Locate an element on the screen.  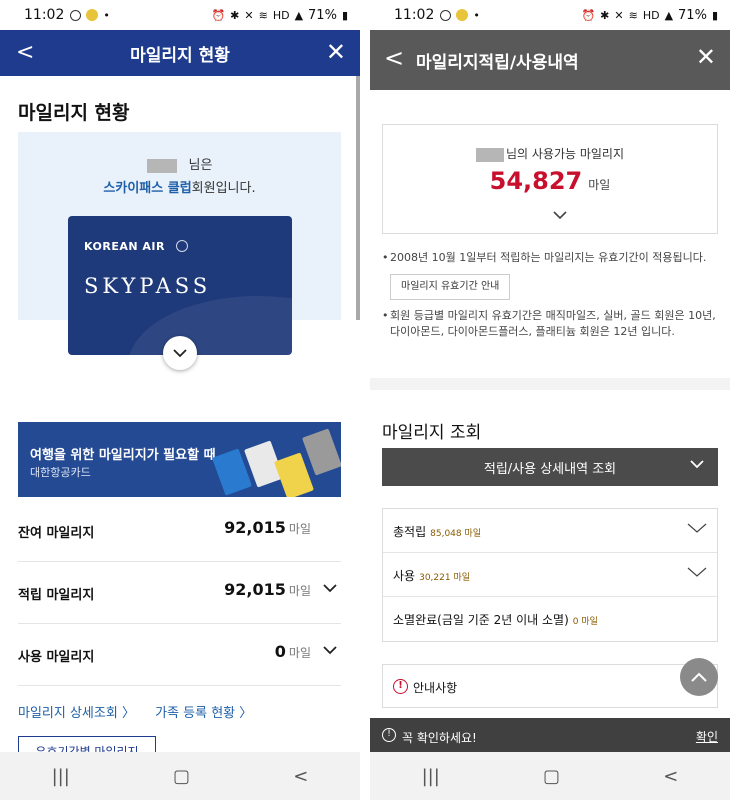
item-label: 사용 is located at coordinates (404, 576).